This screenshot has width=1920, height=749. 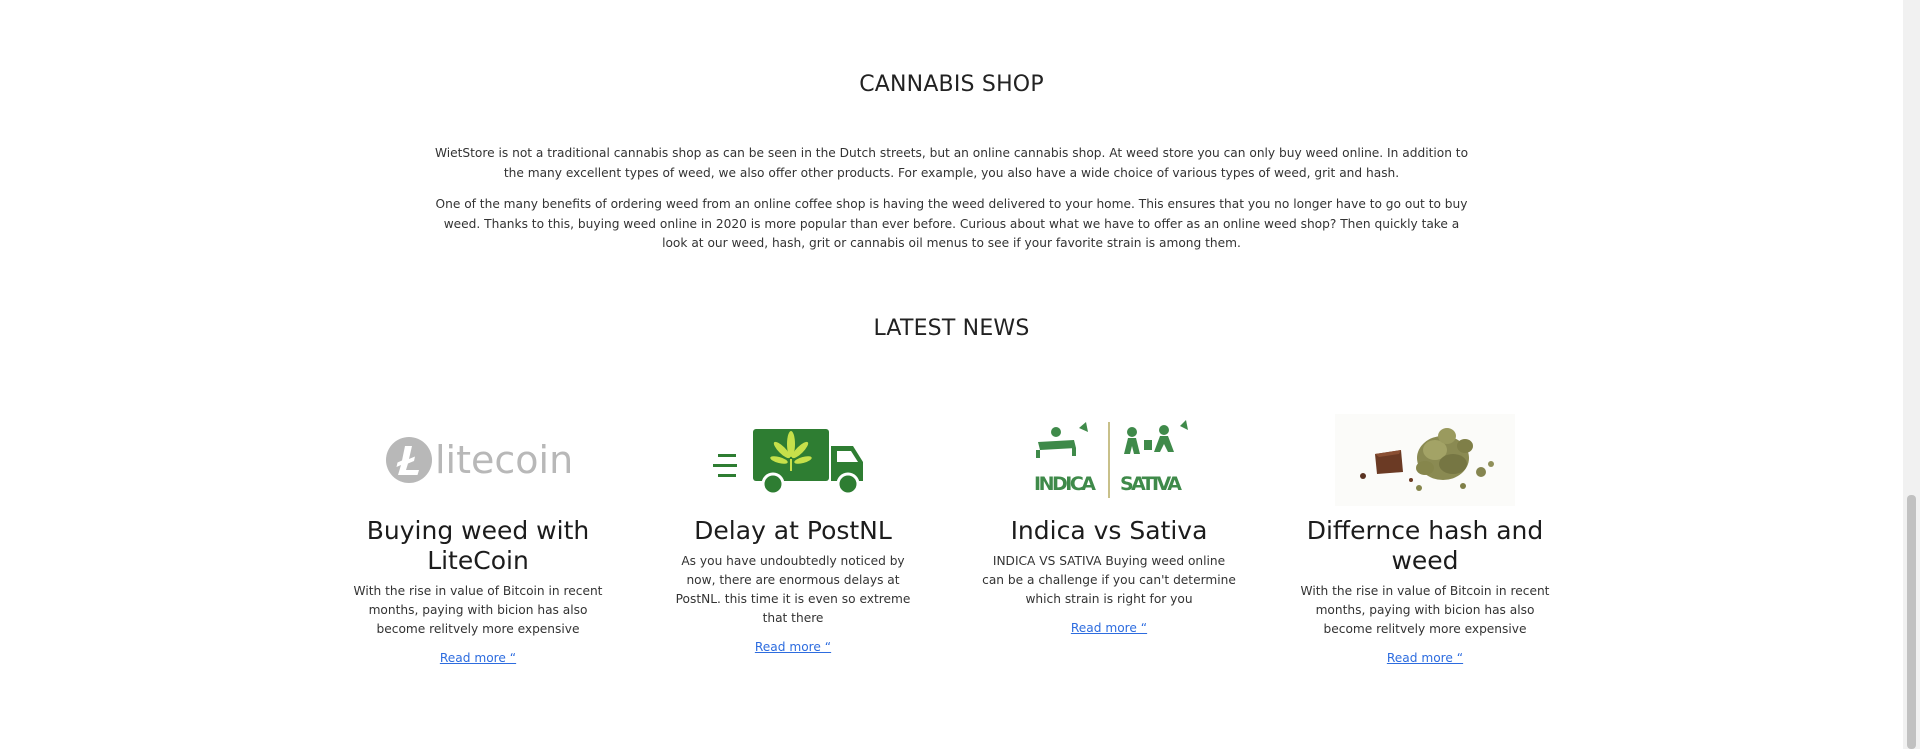 I want to click on article-title: Delay at PostNL, so click(x=793, y=530).